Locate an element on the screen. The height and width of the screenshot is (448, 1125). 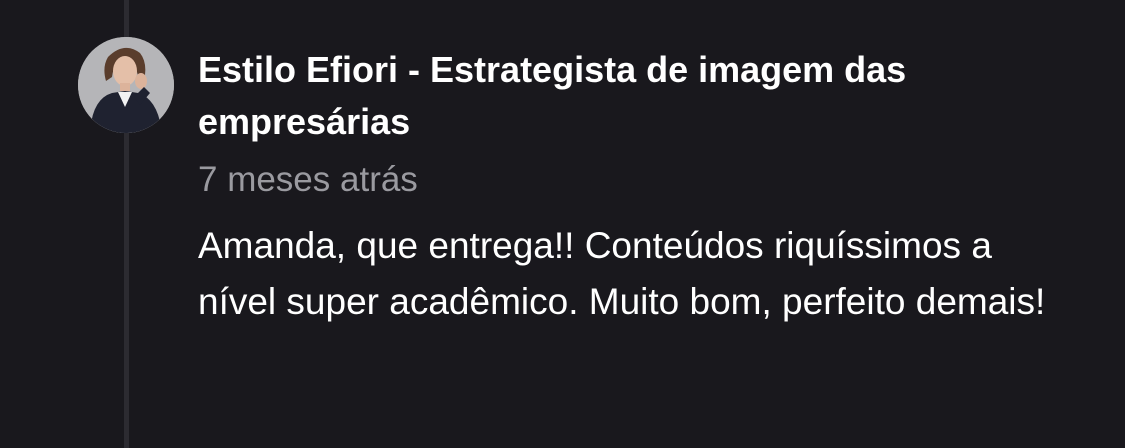
avatar-image is located at coordinates (126, 85).